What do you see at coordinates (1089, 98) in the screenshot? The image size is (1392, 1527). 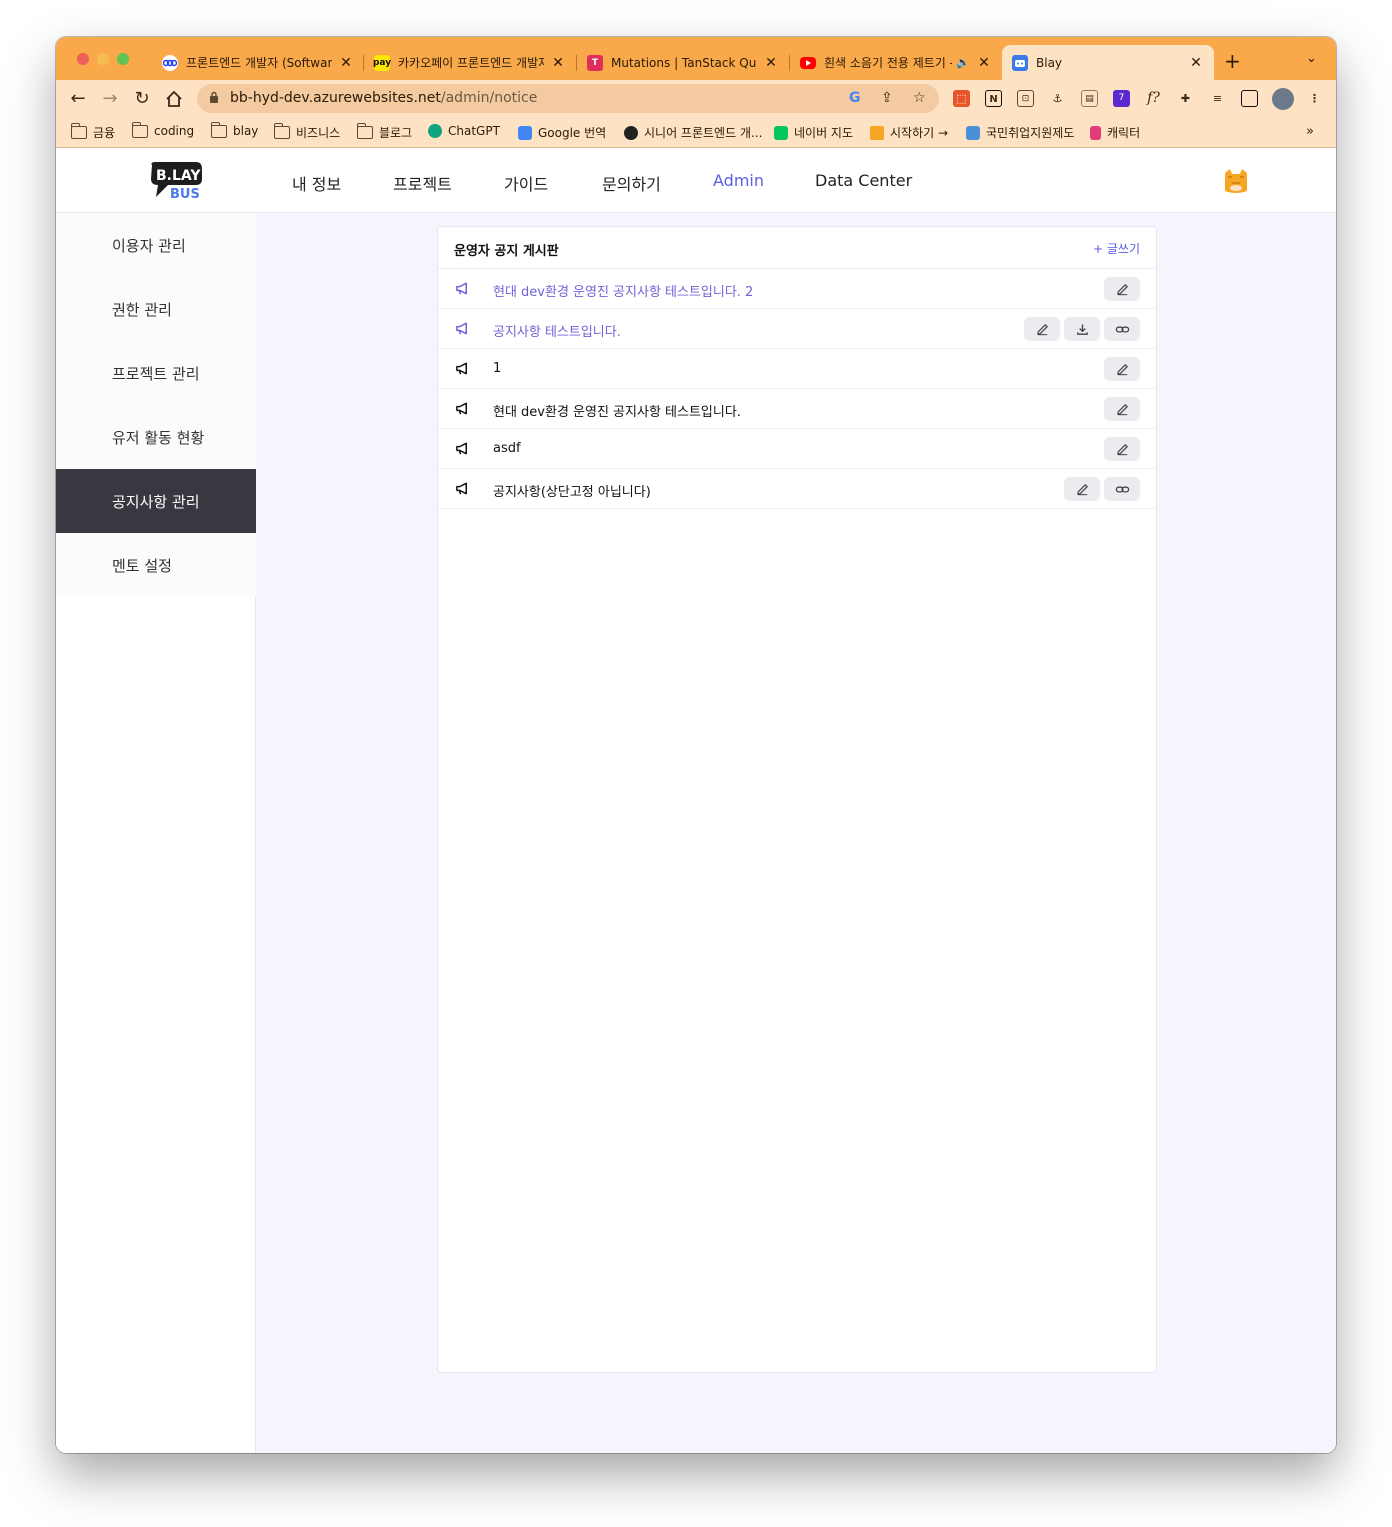 I see `extension-icon: ▤` at bounding box center [1089, 98].